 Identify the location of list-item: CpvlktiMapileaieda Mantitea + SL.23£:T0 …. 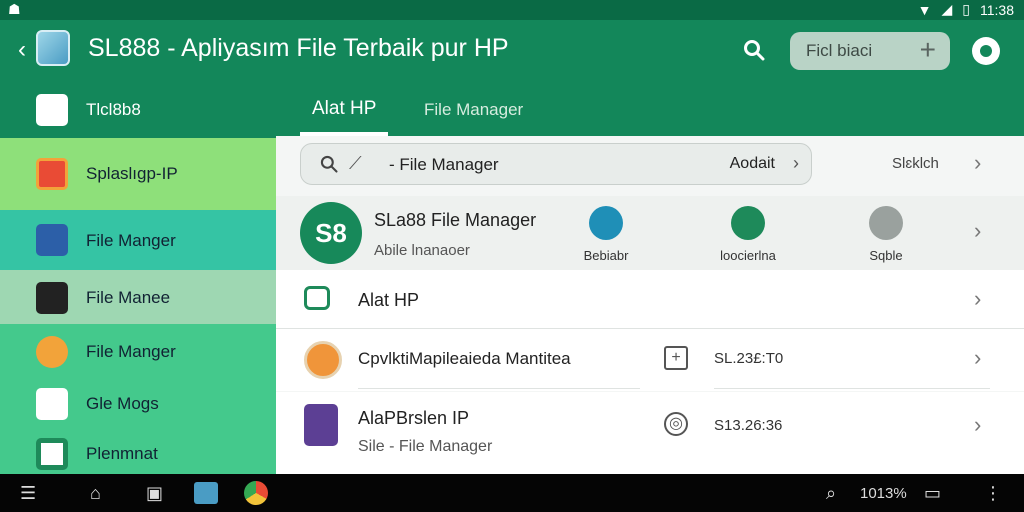
(650, 360).